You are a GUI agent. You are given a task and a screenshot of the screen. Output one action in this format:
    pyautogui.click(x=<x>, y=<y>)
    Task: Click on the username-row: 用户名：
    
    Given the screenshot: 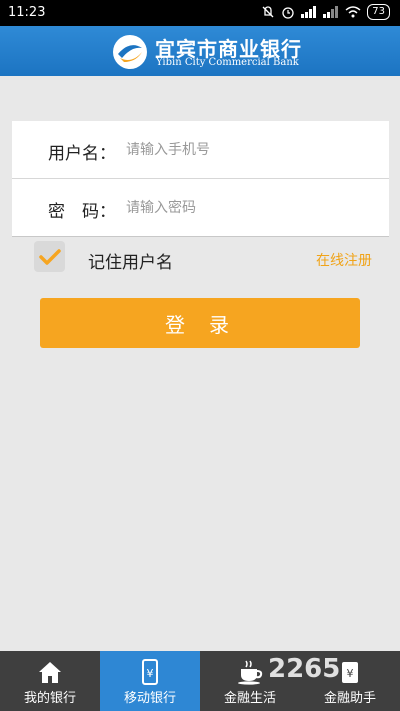 What is the action you would take?
    pyautogui.click(x=200, y=150)
    